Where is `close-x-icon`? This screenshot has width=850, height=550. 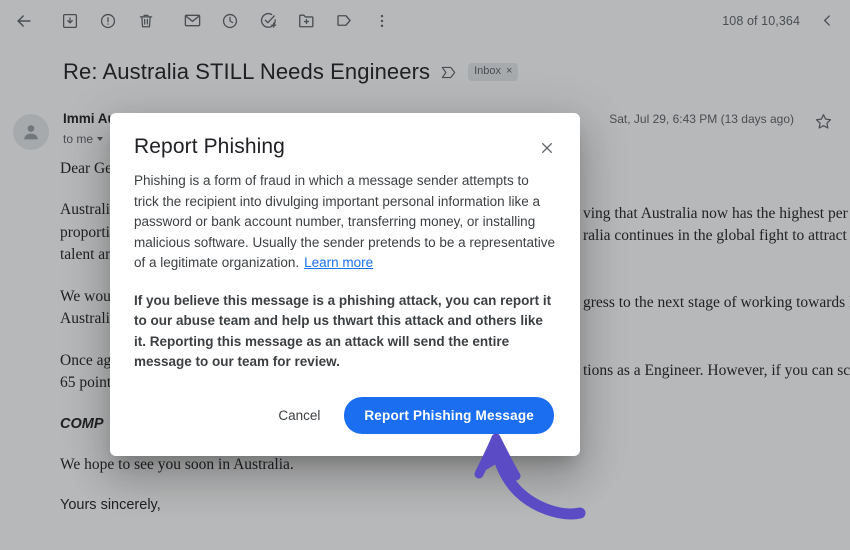
close-x-icon is located at coordinates (547, 148).